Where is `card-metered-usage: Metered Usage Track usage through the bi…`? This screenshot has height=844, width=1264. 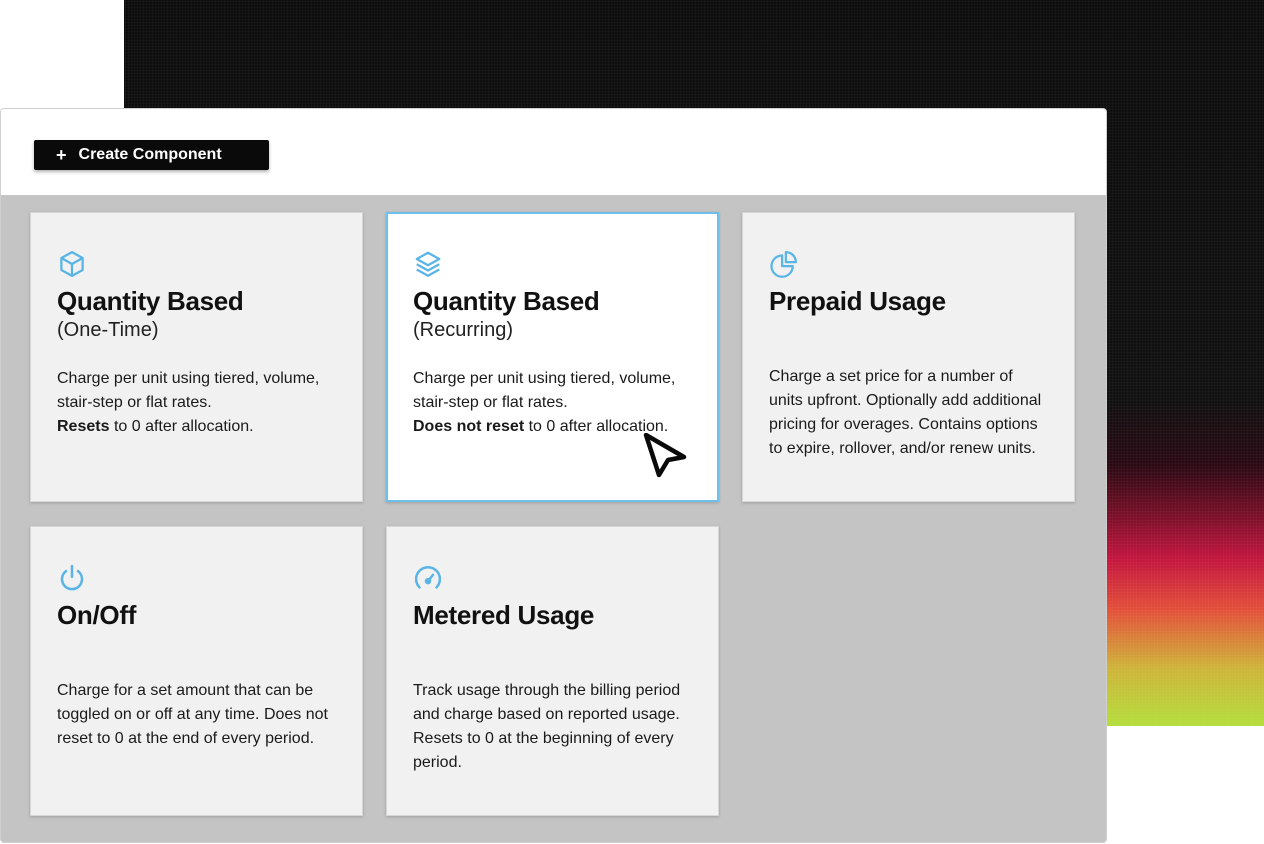
card-metered-usage: Metered Usage Track usage through the bi… is located at coordinates (552, 671).